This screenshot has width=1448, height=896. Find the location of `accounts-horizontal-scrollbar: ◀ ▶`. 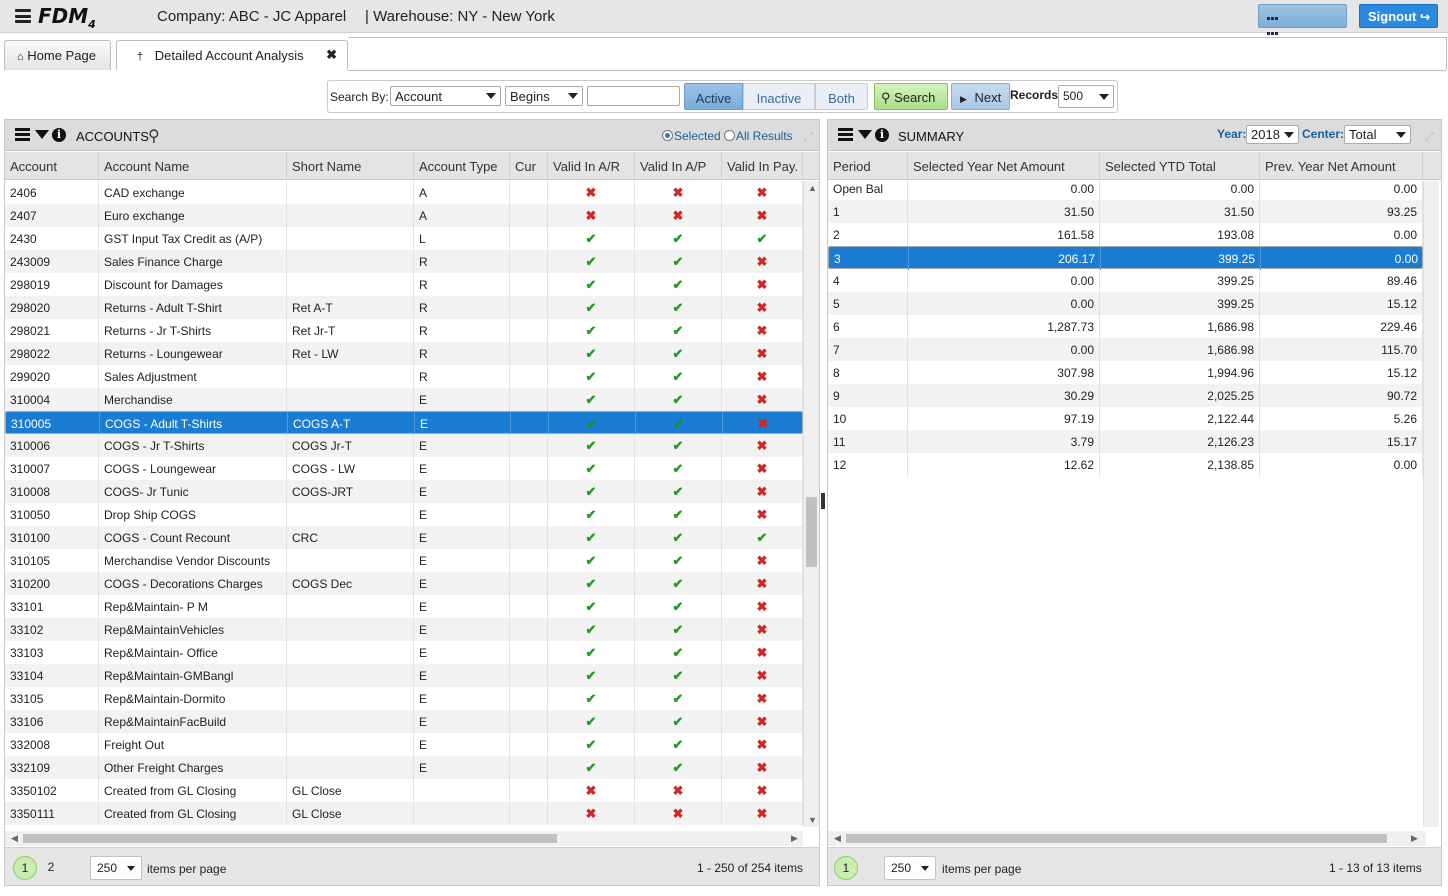

accounts-horizontal-scrollbar: ◀ ▶ is located at coordinates (404, 838).